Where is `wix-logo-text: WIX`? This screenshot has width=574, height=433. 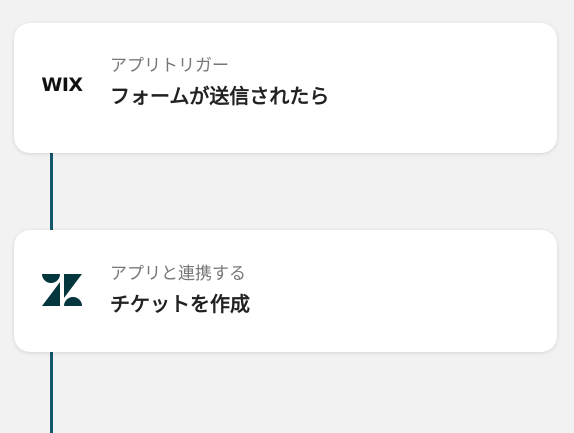 wix-logo-text: WIX is located at coordinates (62, 85).